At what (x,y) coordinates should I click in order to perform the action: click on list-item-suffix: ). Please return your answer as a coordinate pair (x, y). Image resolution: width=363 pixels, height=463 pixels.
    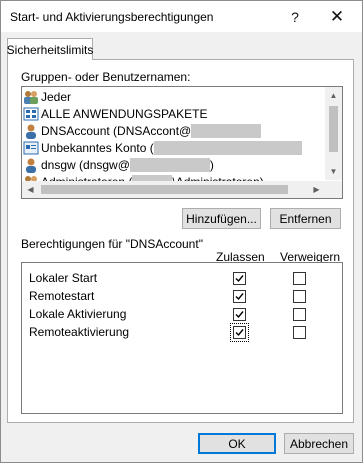
    Looking at the image, I should click on (211, 164).